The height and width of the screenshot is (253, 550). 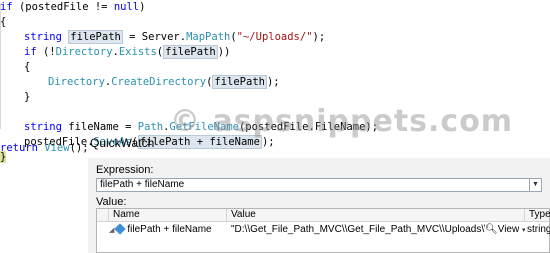 I want to click on watermark: © aspsnippets.com, so click(x=342, y=121).